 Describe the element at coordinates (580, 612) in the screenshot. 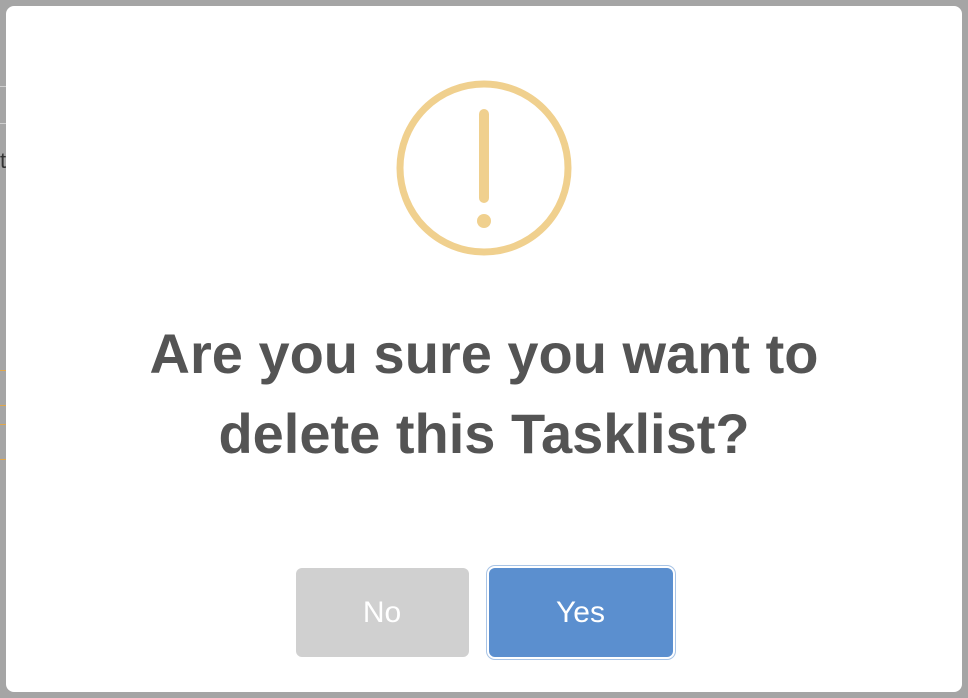

I see `yes-button: Yes` at that location.